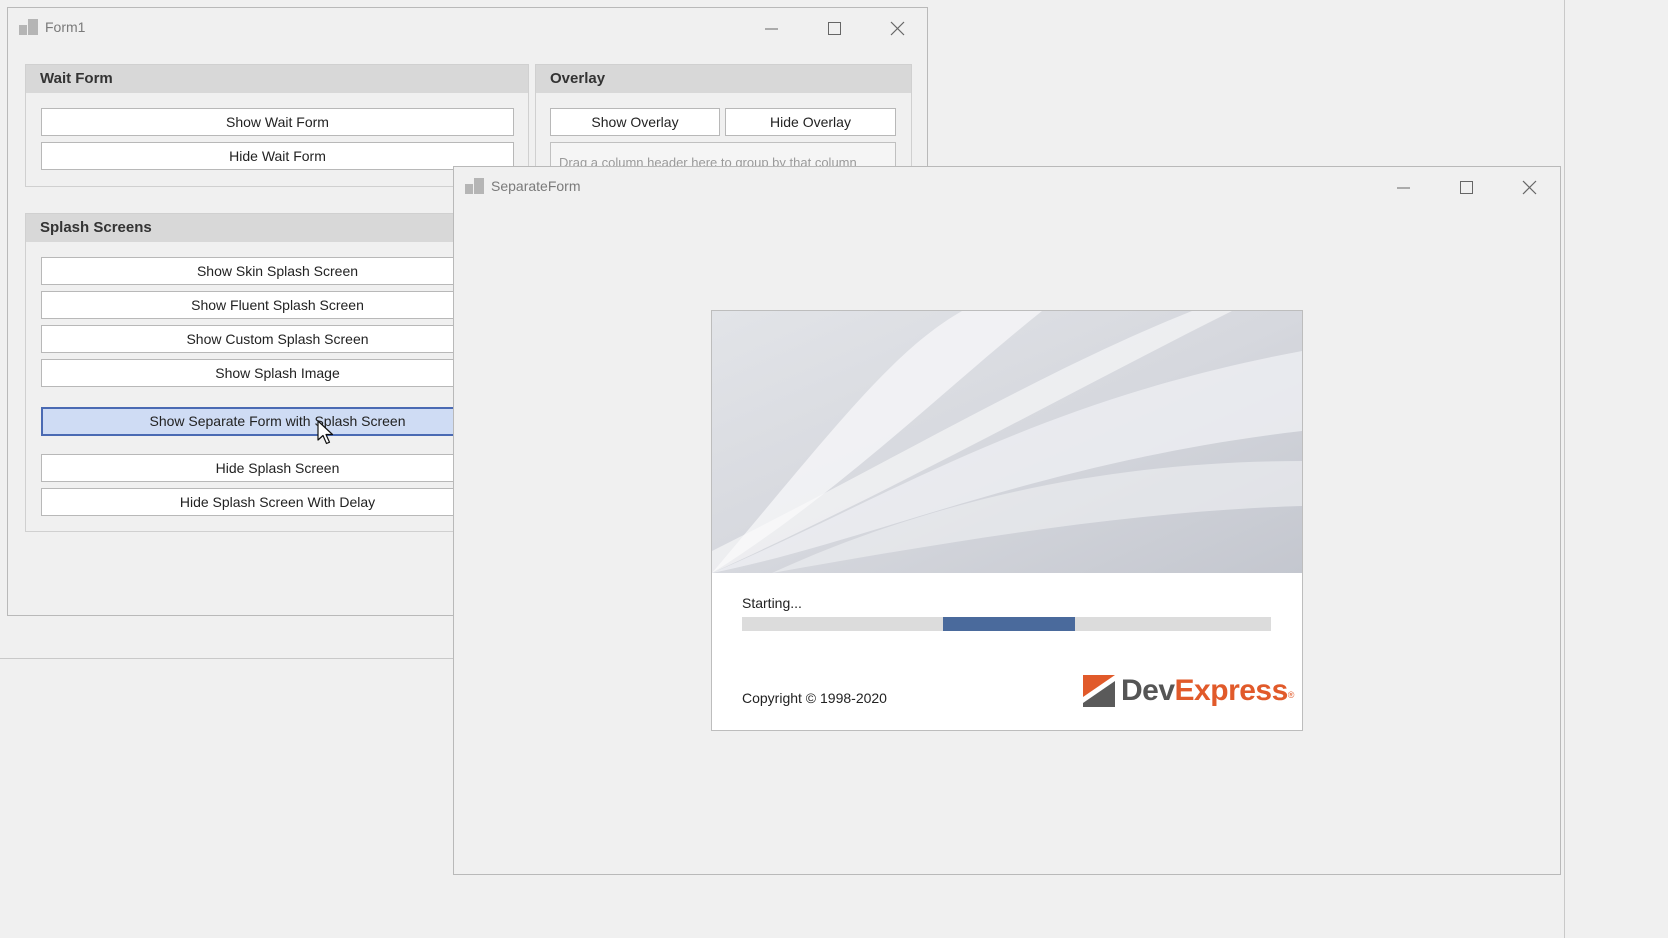  What do you see at coordinates (277, 271) in the screenshot?
I see `show-skin-splash-screen-button: Show Skin Splash Screen` at bounding box center [277, 271].